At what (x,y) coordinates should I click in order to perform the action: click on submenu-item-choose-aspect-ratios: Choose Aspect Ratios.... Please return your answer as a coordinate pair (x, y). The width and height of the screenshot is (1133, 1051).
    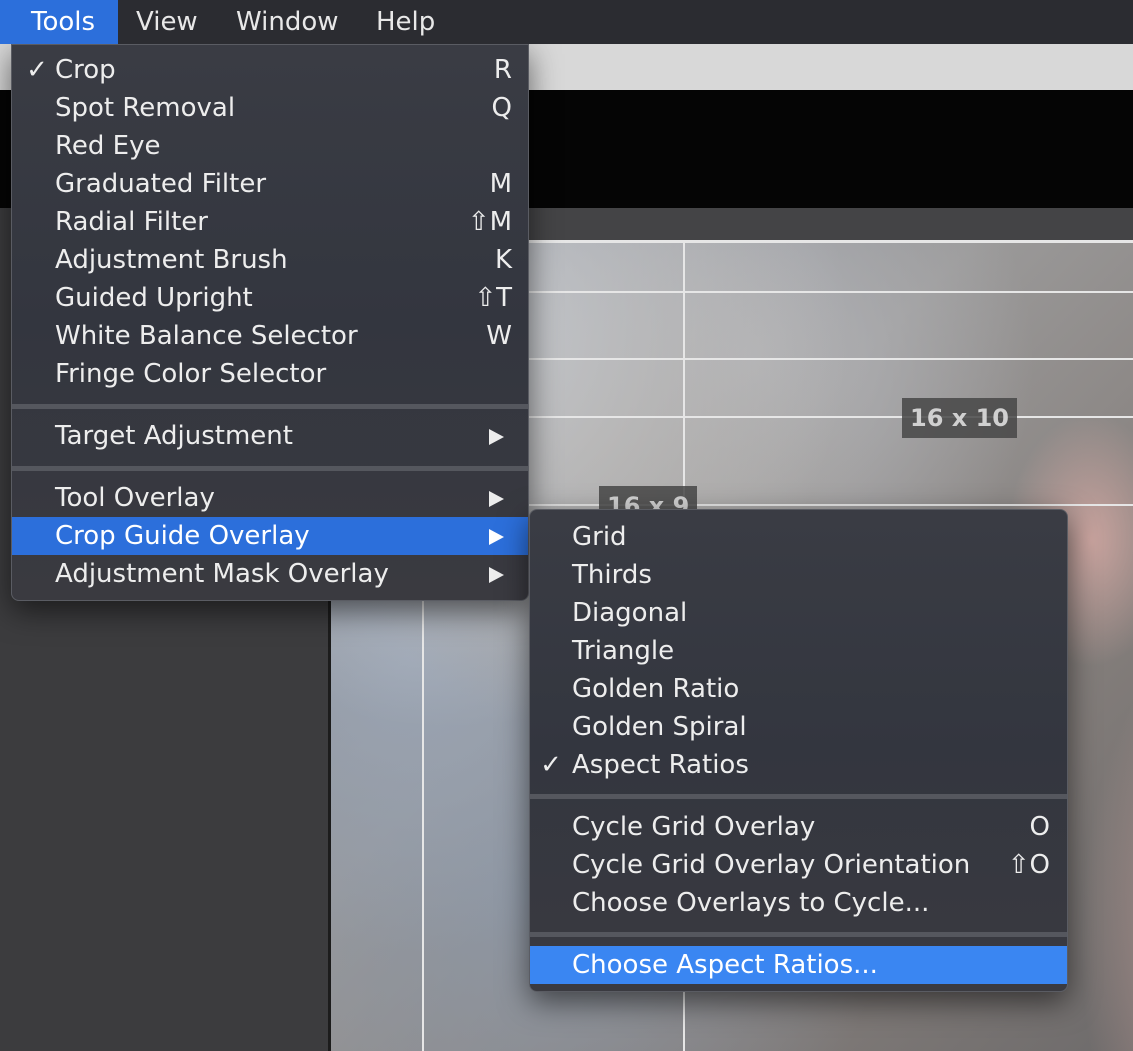
    Looking at the image, I should click on (798, 965).